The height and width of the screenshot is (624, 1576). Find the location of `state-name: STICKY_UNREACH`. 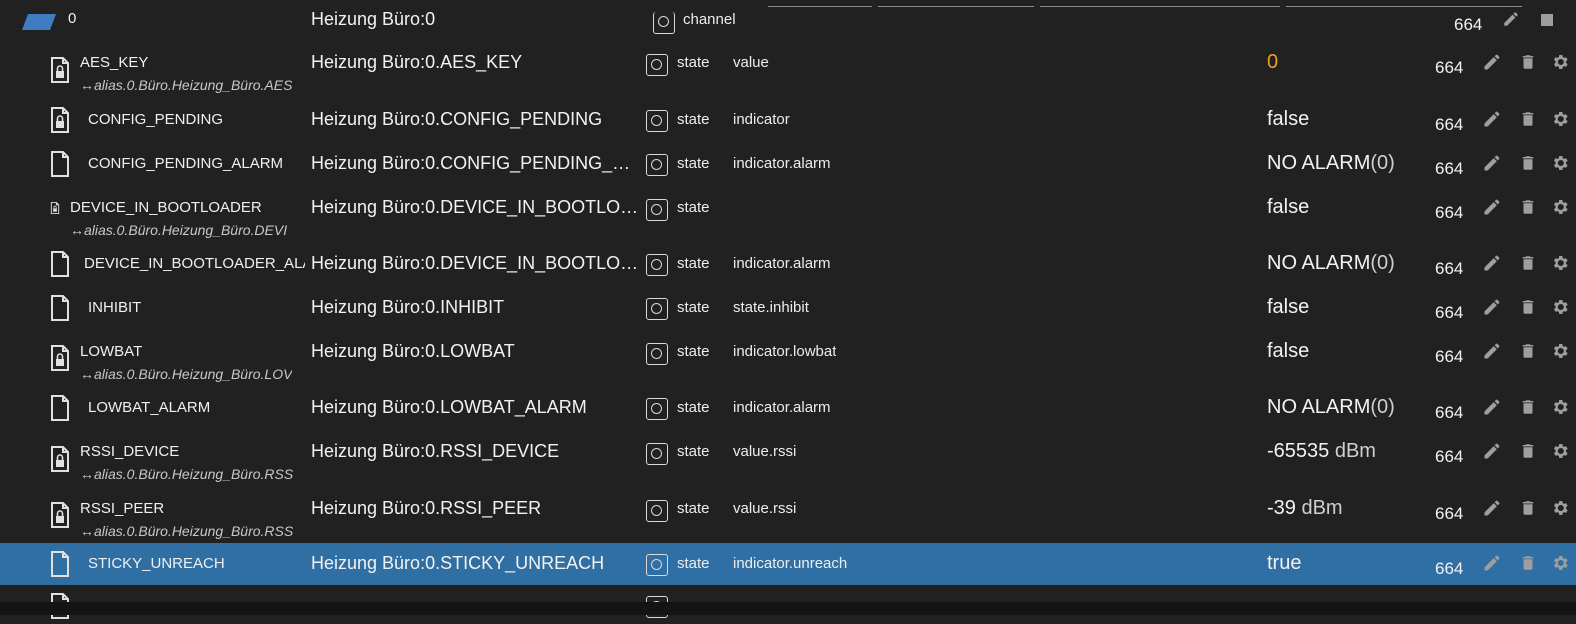

state-name: STICKY_UNREACH is located at coordinates (156, 563).